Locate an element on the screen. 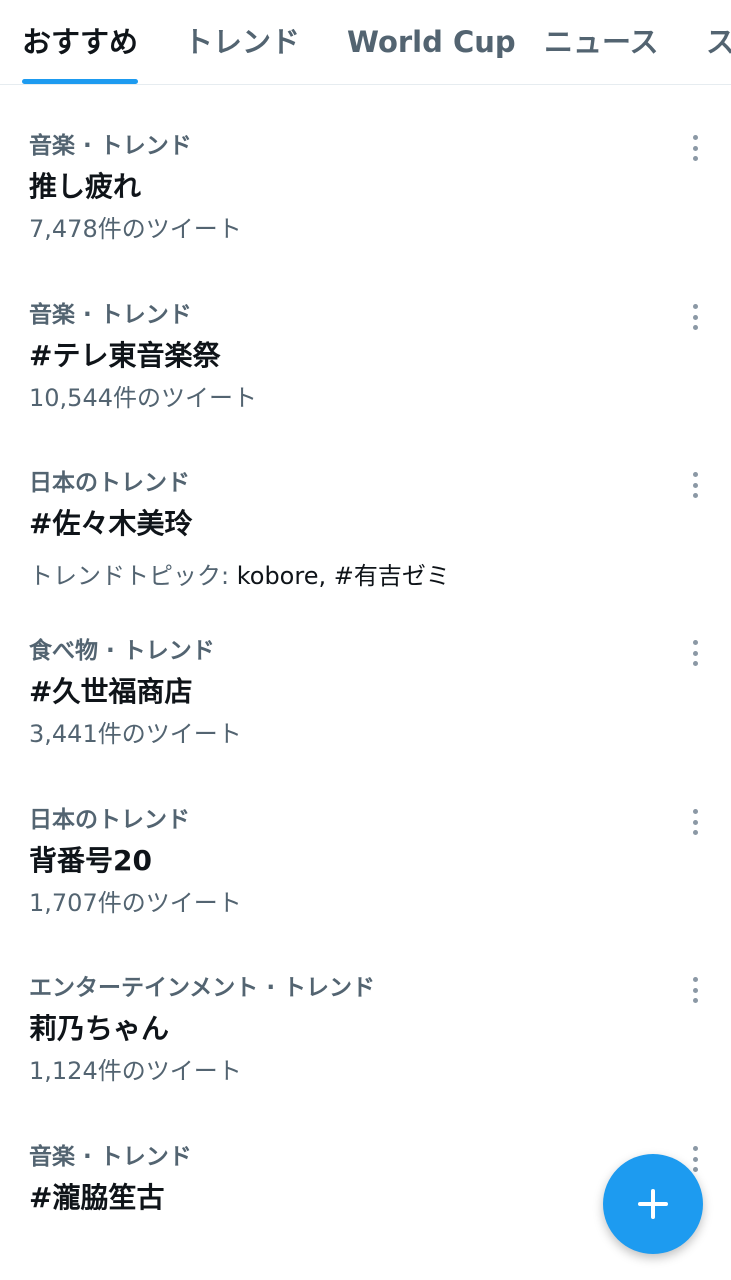 This screenshot has width=731, height=1280. tab-trending: トレンド is located at coordinates (242, 42).